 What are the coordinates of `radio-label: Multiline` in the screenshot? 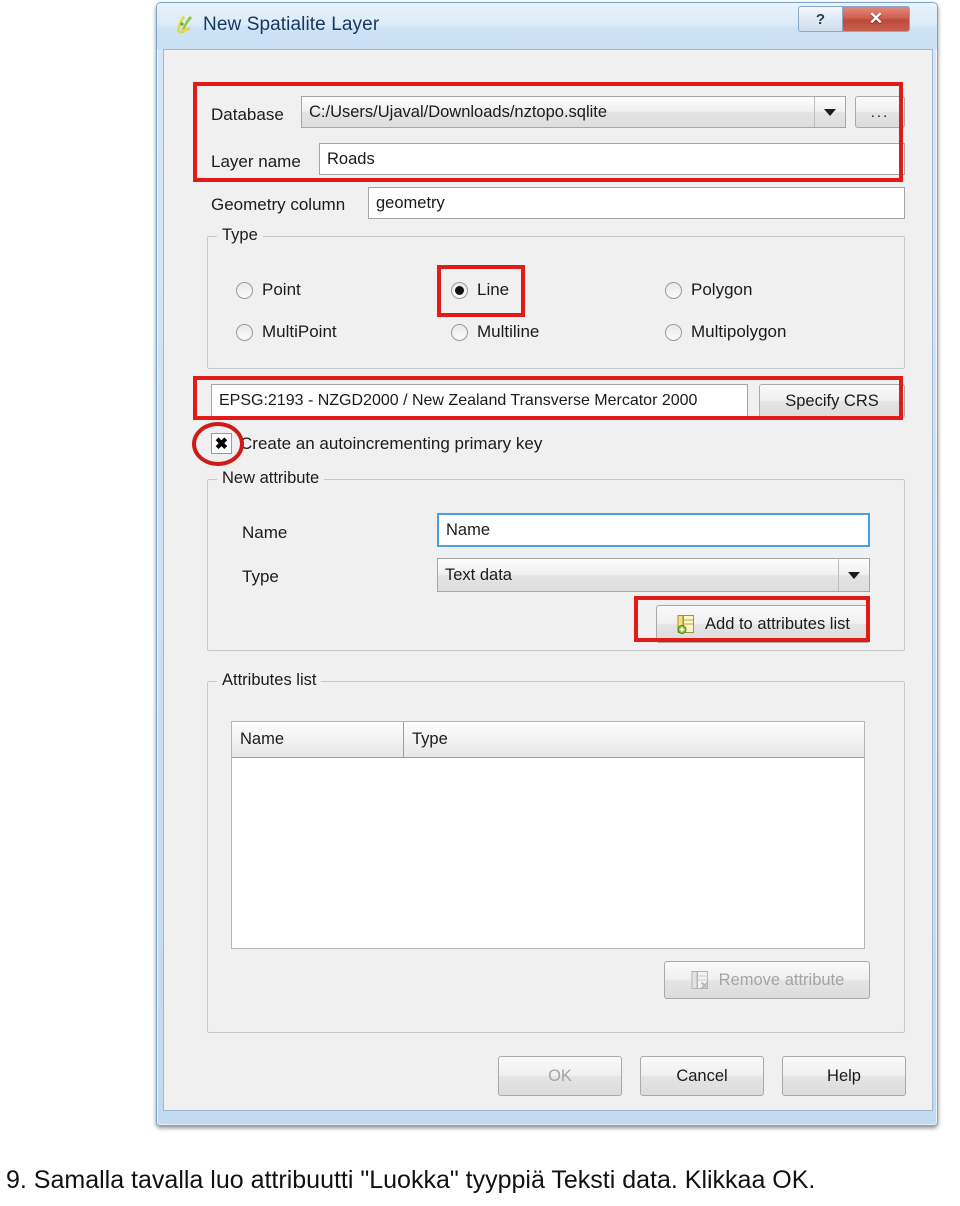 It's located at (508, 331).